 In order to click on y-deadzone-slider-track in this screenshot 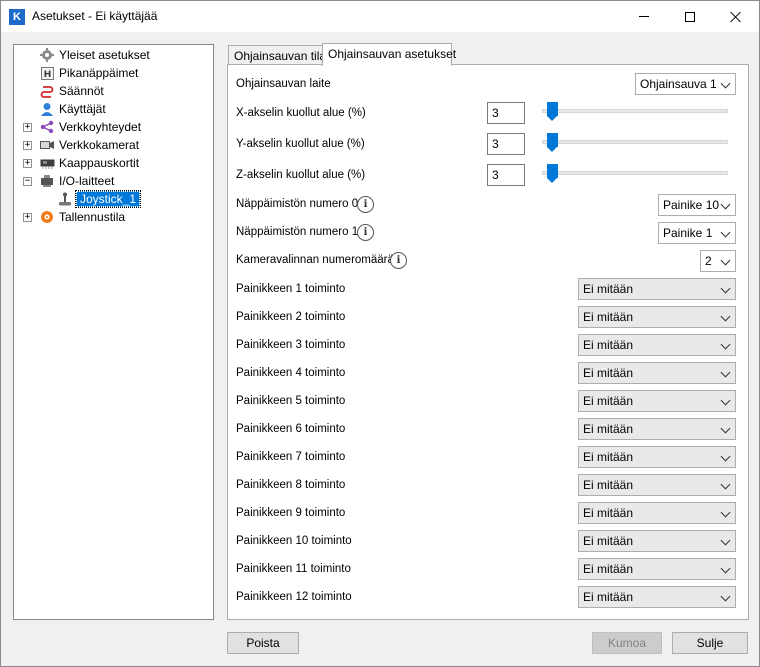, I will do `click(635, 142)`.